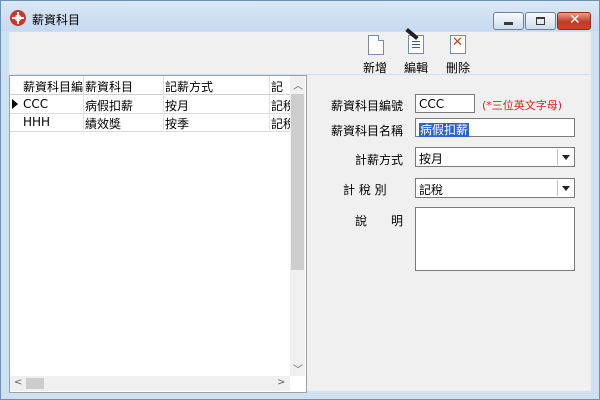 The width and height of the screenshot is (600, 400). What do you see at coordinates (103, 124) in the screenshot?
I see `cell-name: 績效獎` at bounding box center [103, 124].